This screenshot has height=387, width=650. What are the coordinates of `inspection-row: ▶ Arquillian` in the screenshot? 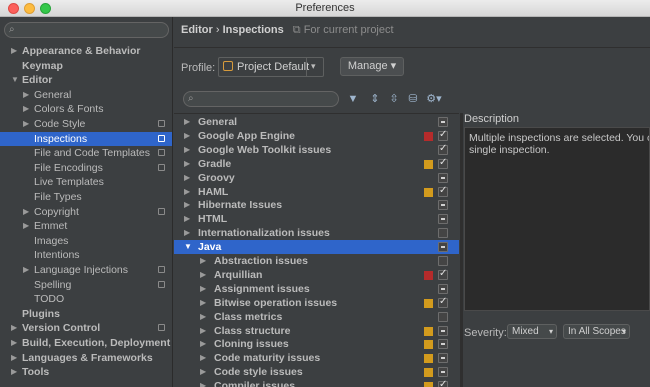 It's located at (316, 274).